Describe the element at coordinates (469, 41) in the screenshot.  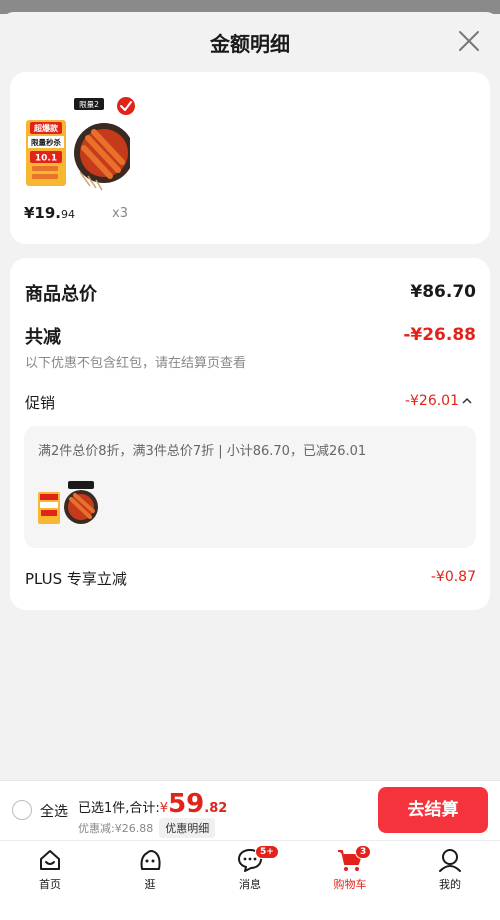
I see `close-icon` at that location.